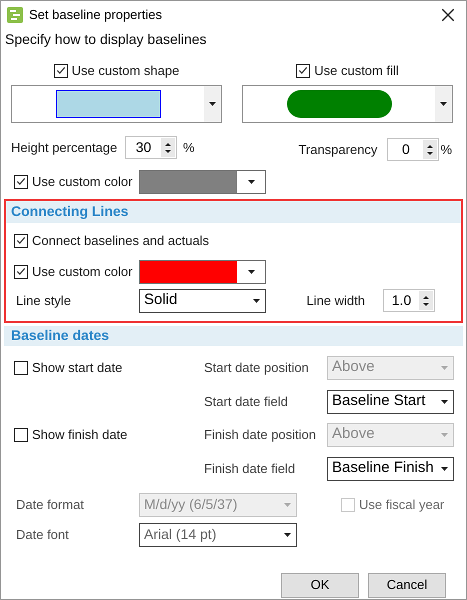 This screenshot has height=600, width=467. What do you see at coordinates (356, 71) in the screenshot?
I see `checkbox-label: Use custom fill` at bounding box center [356, 71].